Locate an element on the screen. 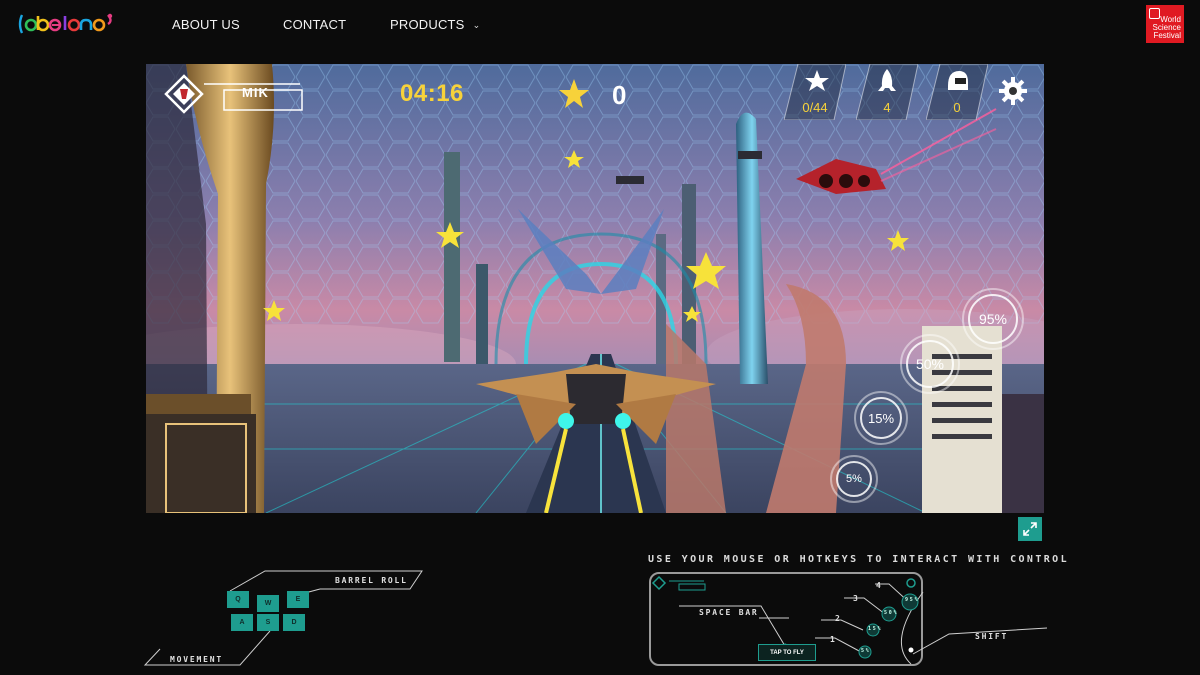 This screenshot has height=675, width=1200. mini-thrust-95-label: 95% is located at coordinates (912, 600).